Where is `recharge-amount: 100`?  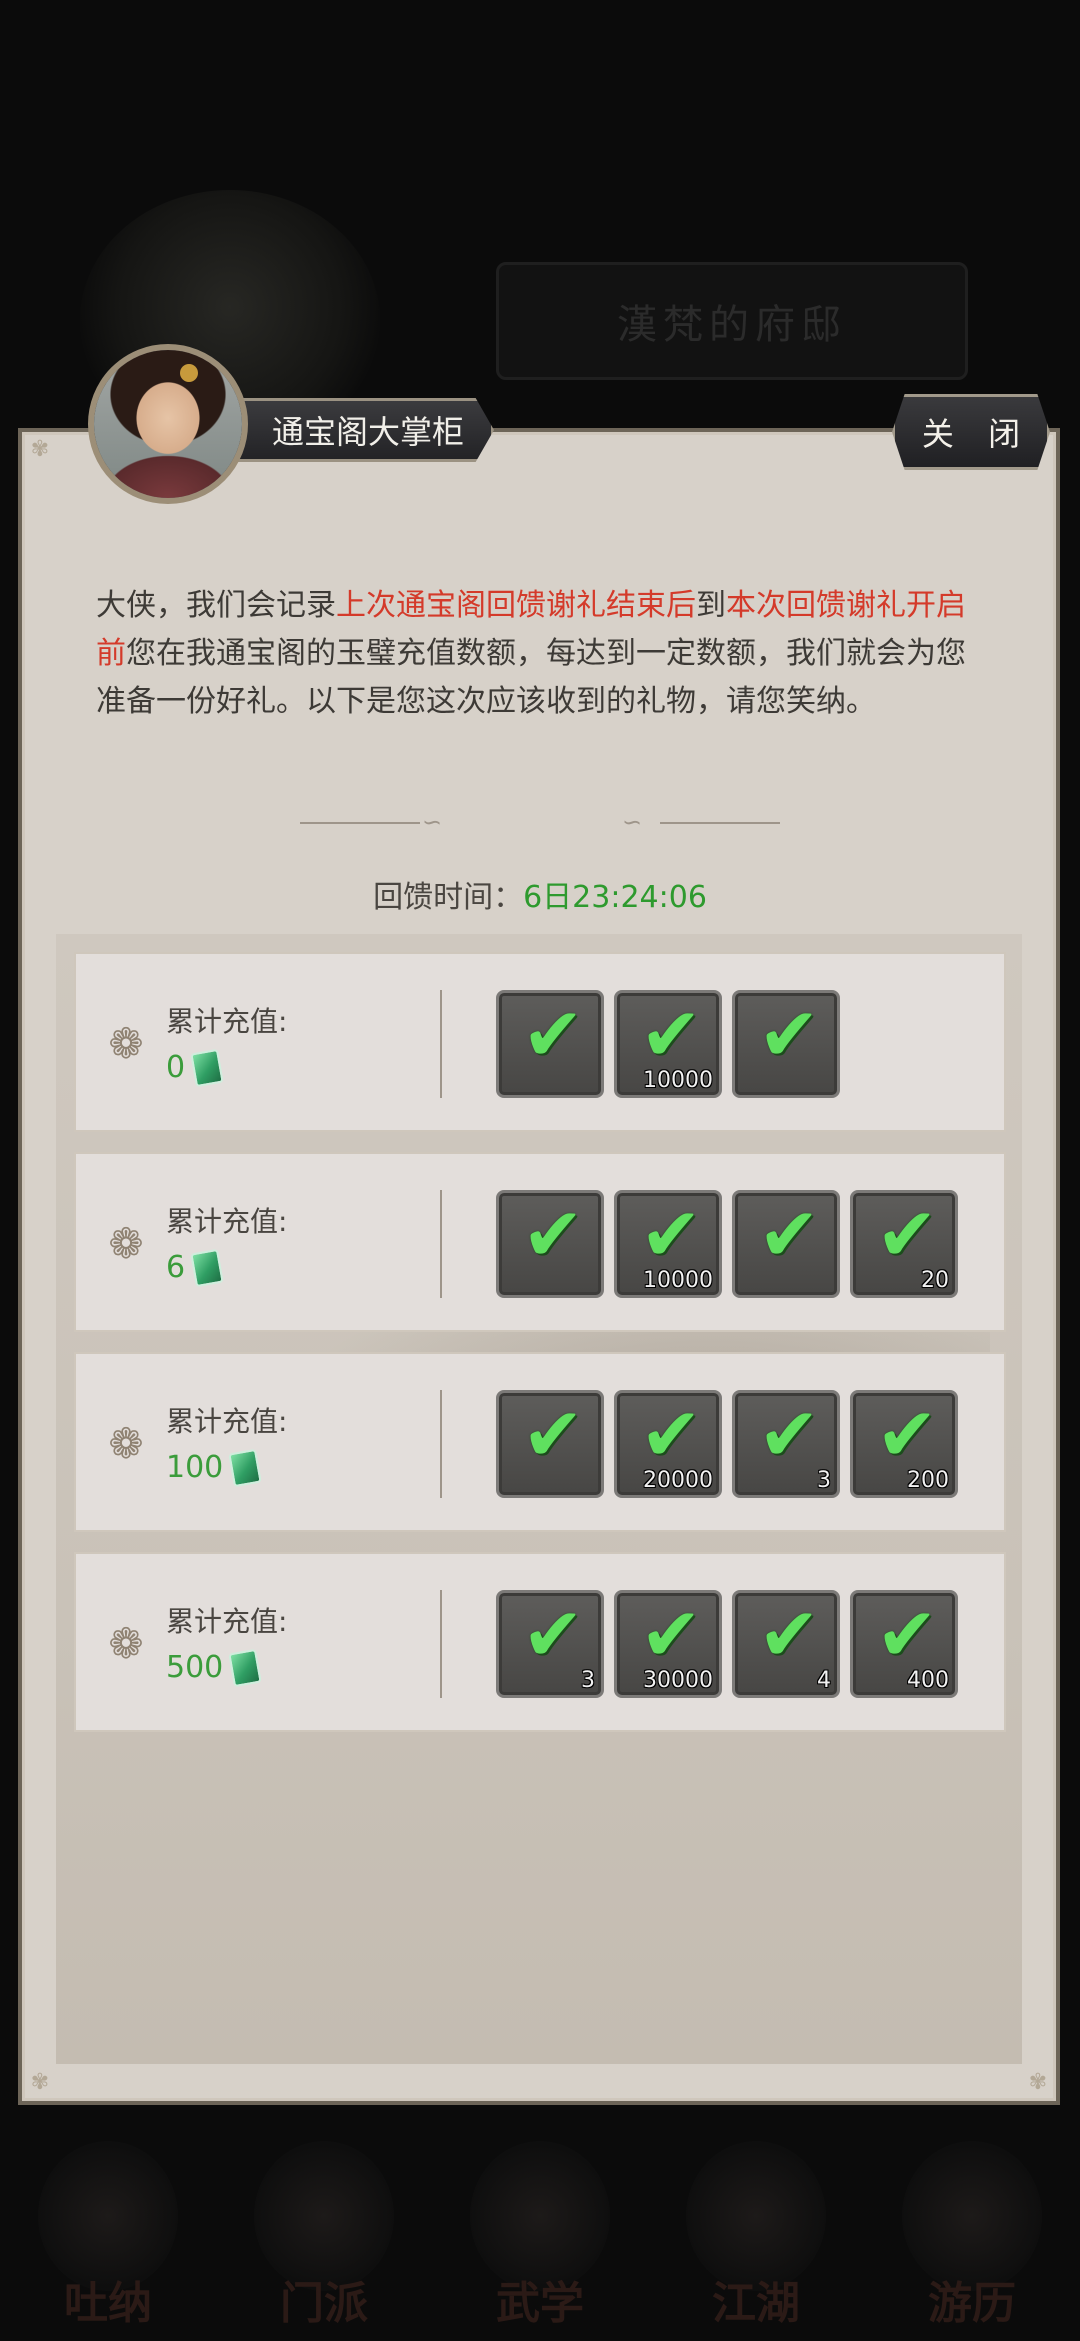
recharge-amount: 100 is located at coordinates (214, 1467).